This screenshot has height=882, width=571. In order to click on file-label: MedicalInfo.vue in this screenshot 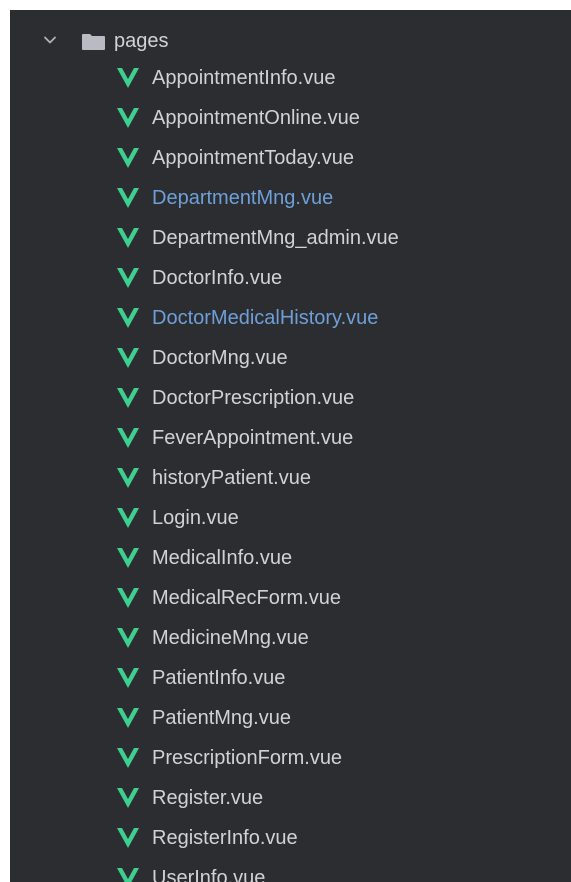, I will do `click(222, 558)`.